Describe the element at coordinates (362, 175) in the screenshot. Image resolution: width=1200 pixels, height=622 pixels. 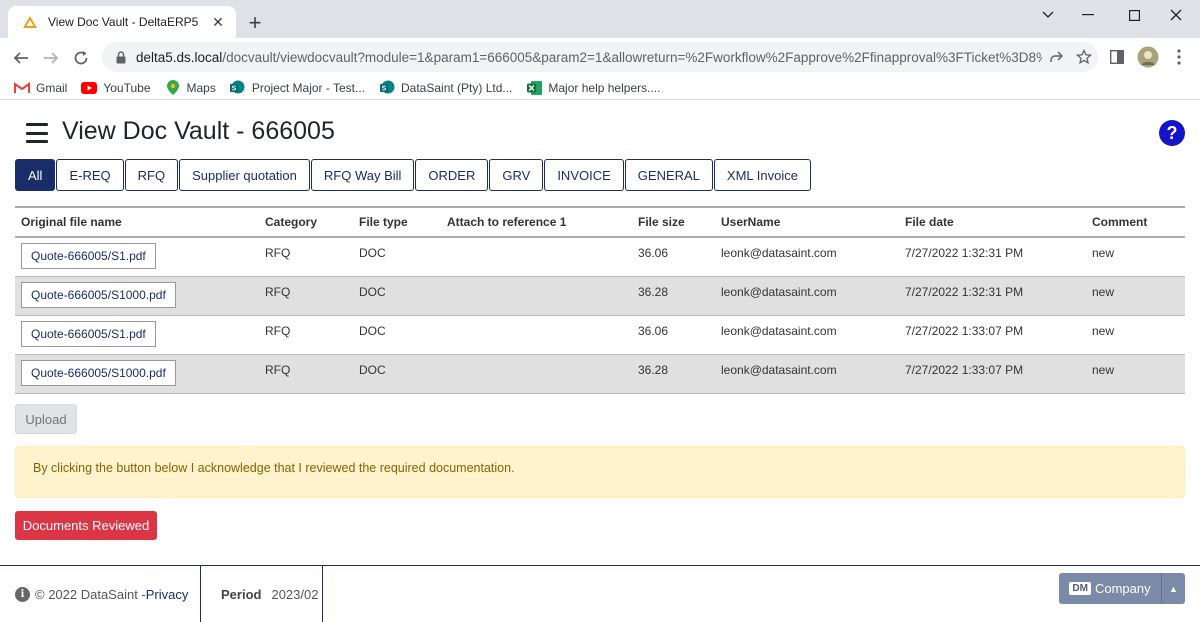
I see `tab-rfq-way-bill: RFQ Way Bill` at that location.